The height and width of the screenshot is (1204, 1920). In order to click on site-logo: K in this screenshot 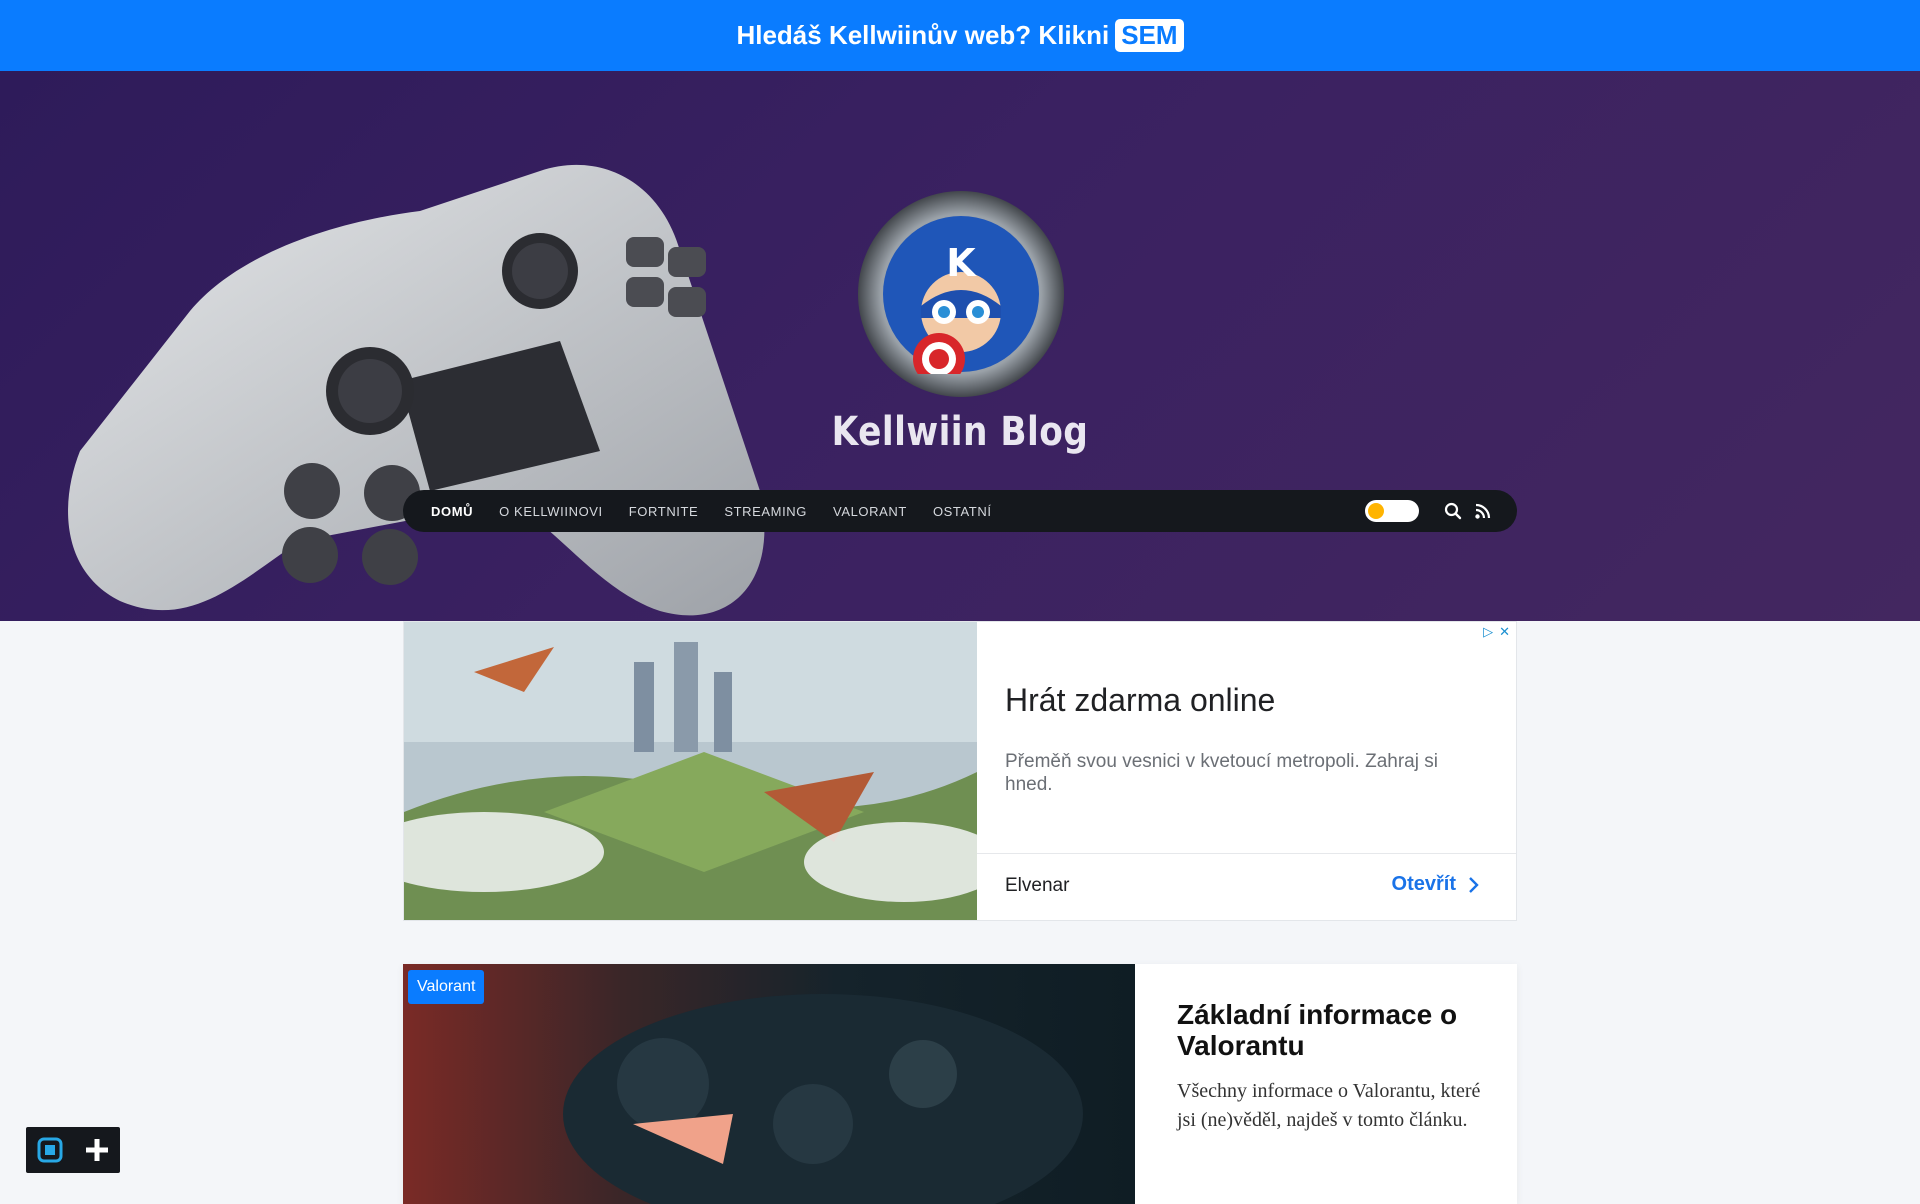, I will do `click(961, 294)`.